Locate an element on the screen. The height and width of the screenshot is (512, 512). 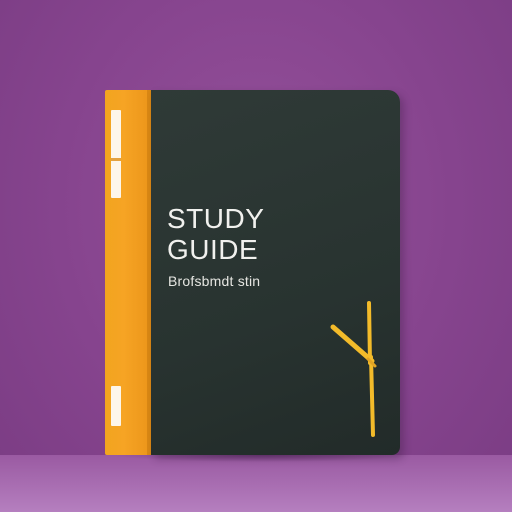
title-line-1: STUDY is located at coordinates (216, 218).